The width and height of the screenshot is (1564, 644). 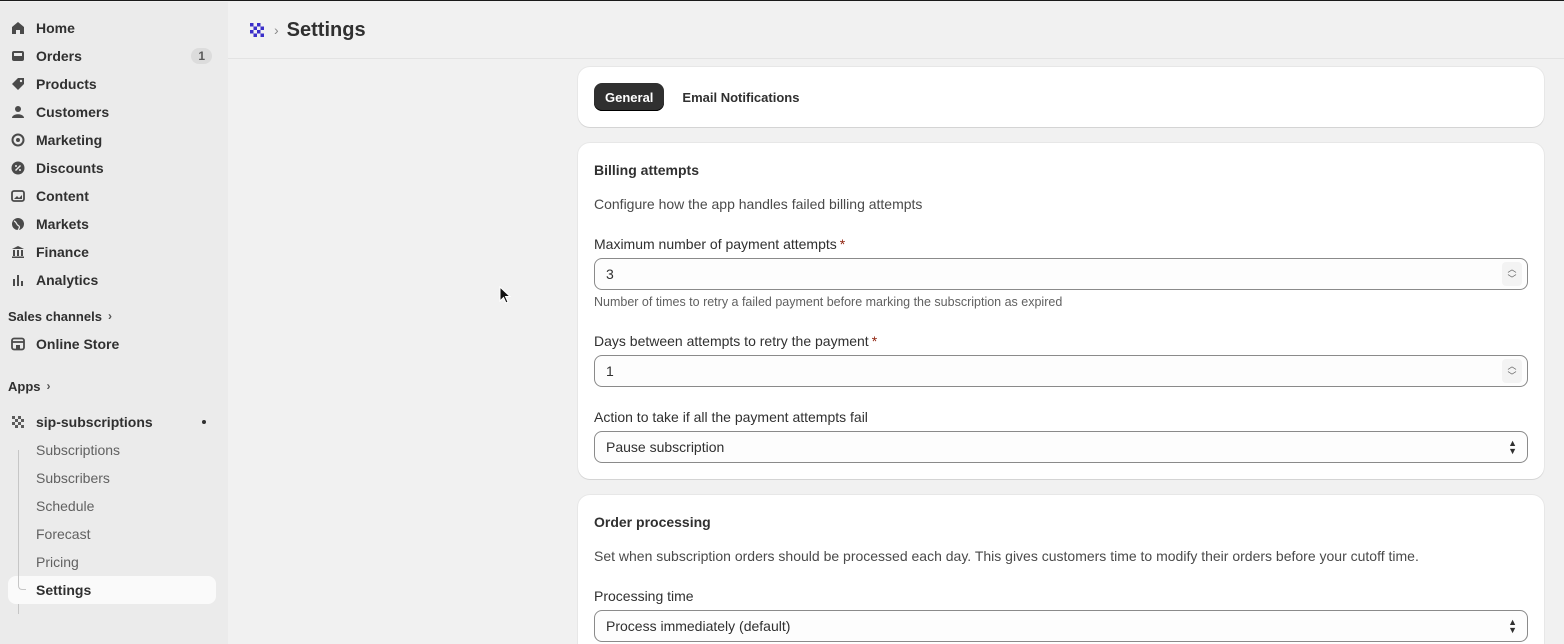 I want to click on billing-attempts-title: Billing attempts, so click(x=647, y=170).